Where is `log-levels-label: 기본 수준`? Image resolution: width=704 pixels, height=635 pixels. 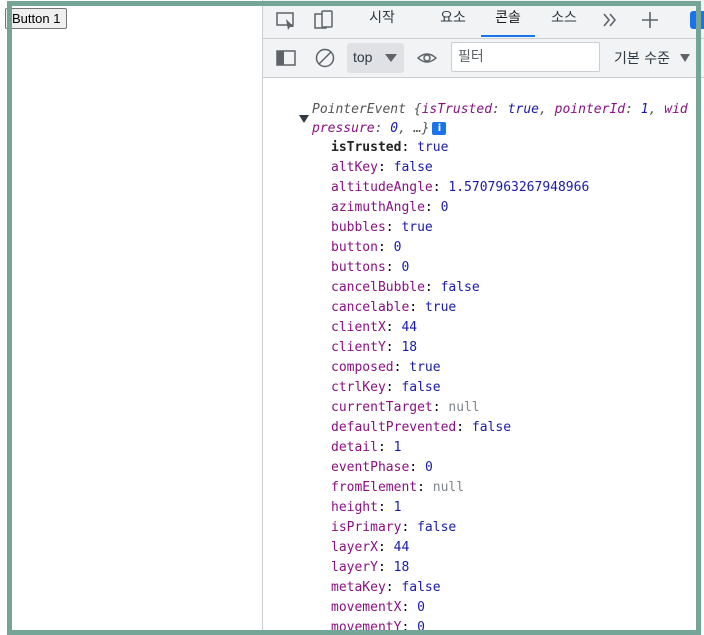
log-levels-label: 기본 수준 is located at coordinates (642, 59).